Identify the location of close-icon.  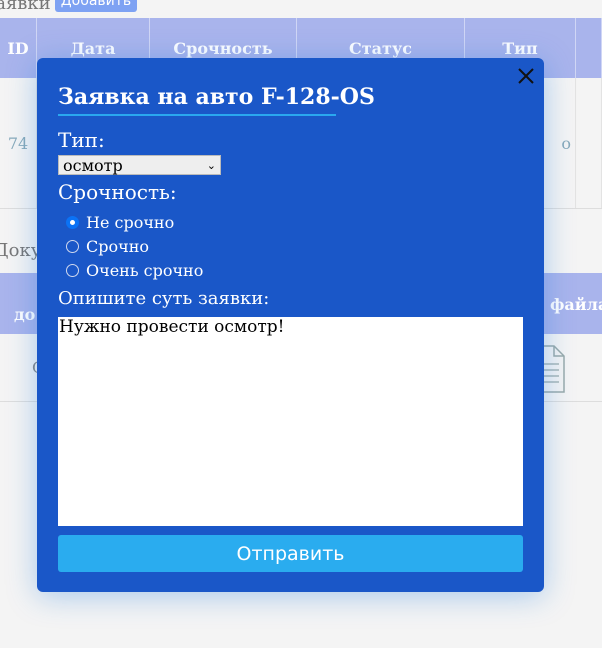
(526, 76).